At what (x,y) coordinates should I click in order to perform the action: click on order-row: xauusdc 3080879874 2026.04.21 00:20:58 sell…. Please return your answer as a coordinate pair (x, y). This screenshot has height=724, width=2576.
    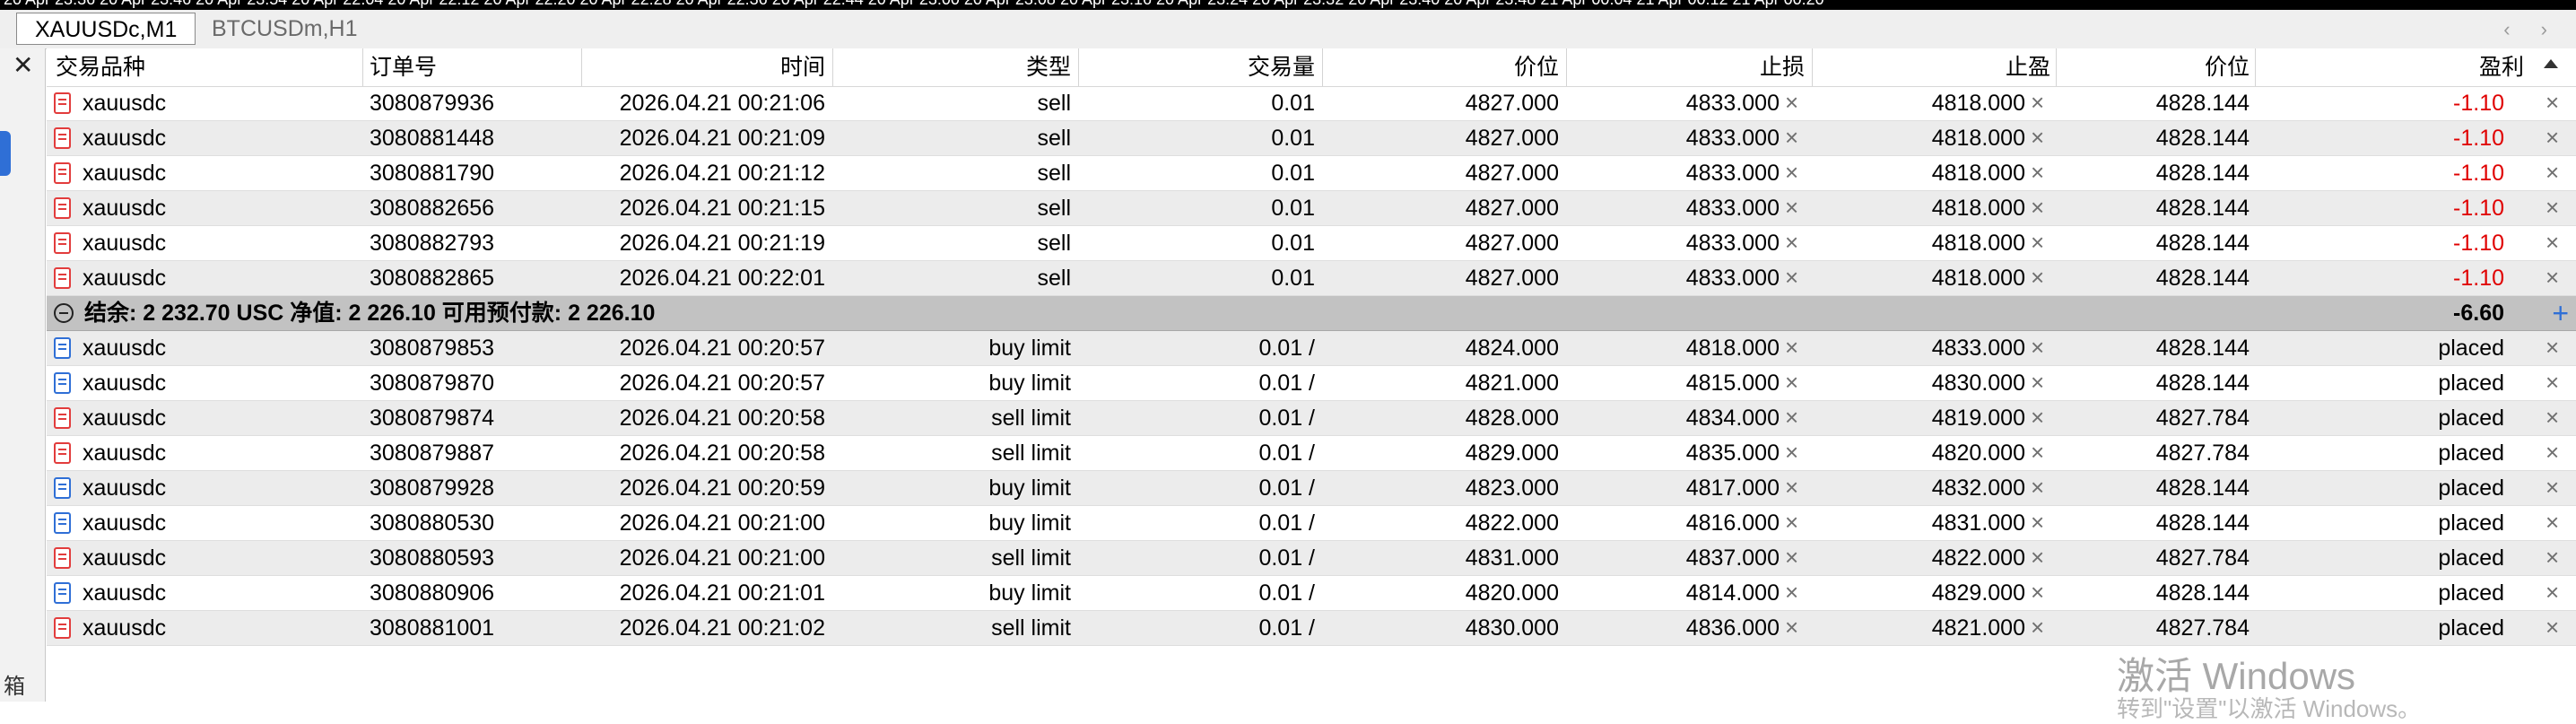
    Looking at the image, I should click on (1311, 418).